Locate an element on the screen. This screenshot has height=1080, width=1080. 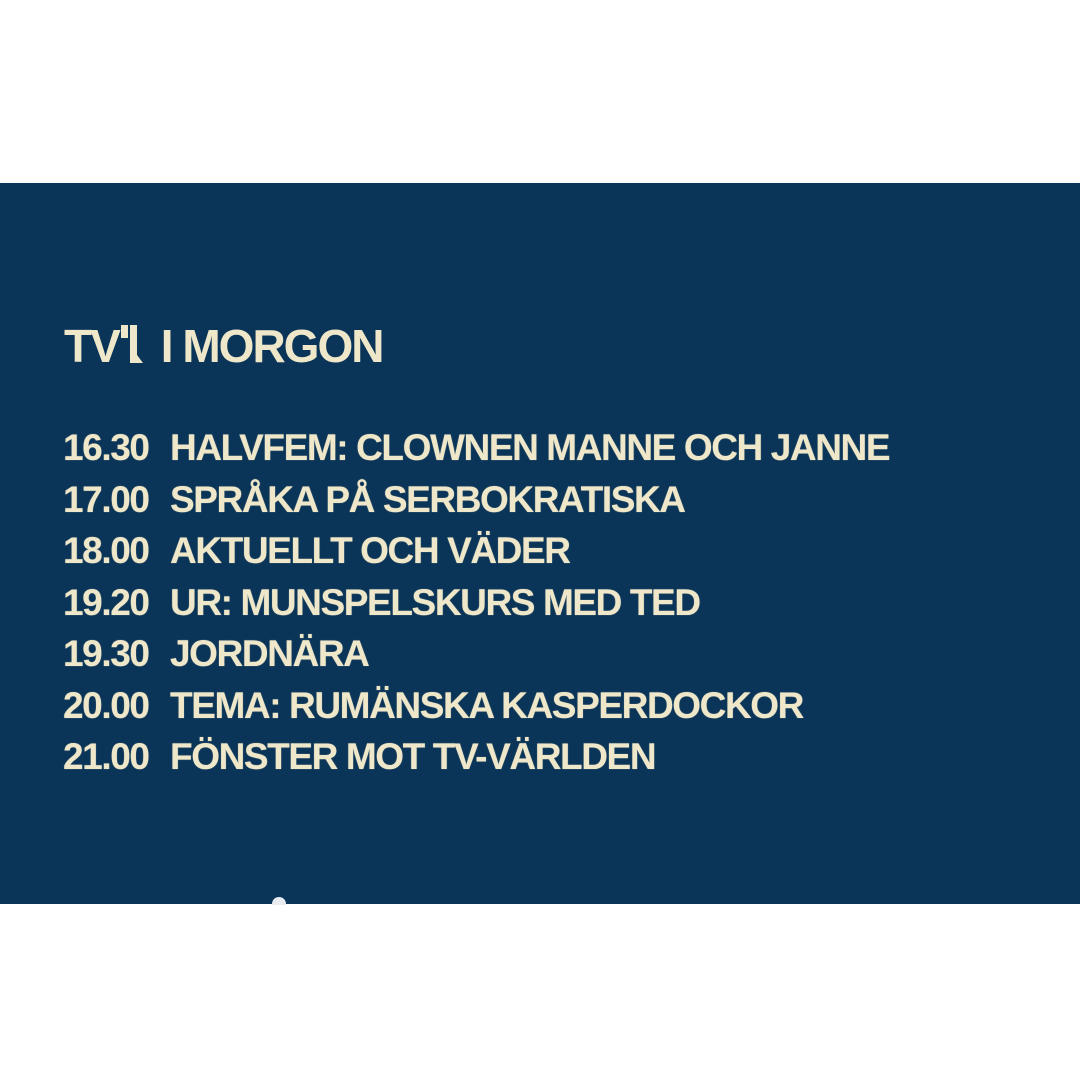
schedule-program: FÖNSTER MOT TV-VÄRLDEN is located at coordinates (413, 756).